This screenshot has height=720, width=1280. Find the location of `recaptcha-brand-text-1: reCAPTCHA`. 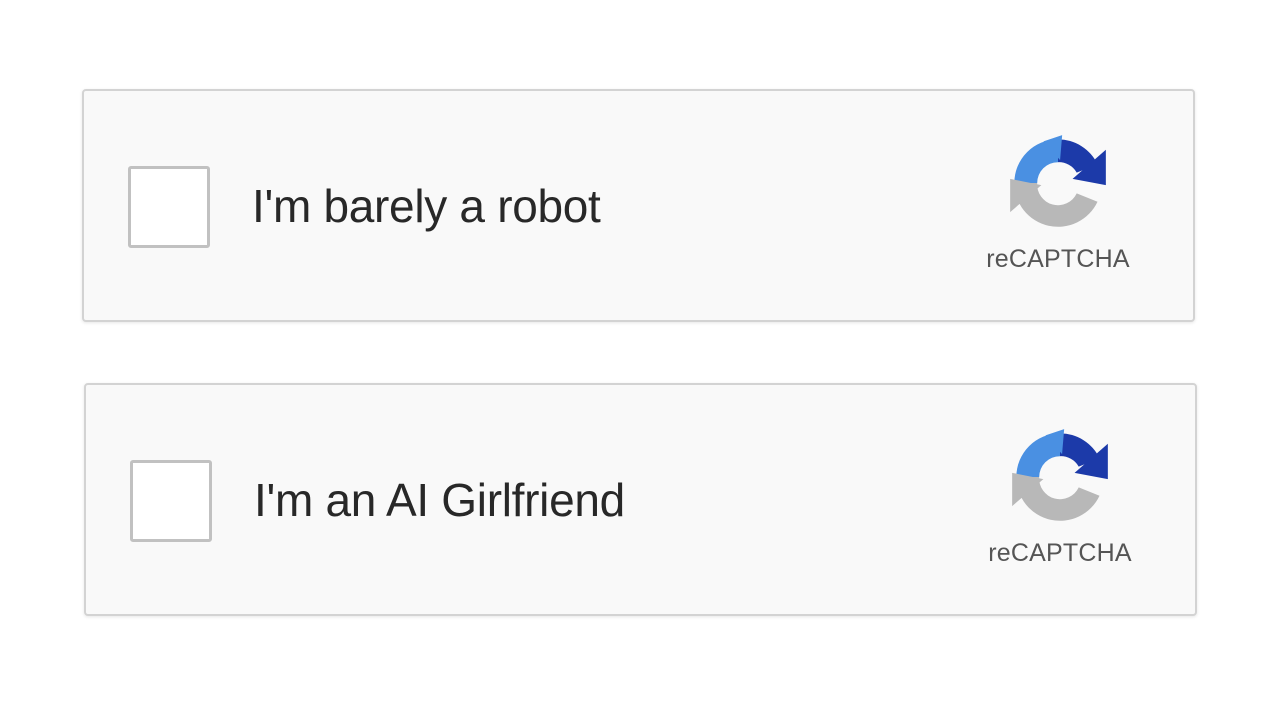

recaptcha-brand-text-1: reCAPTCHA is located at coordinates (1058, 259).